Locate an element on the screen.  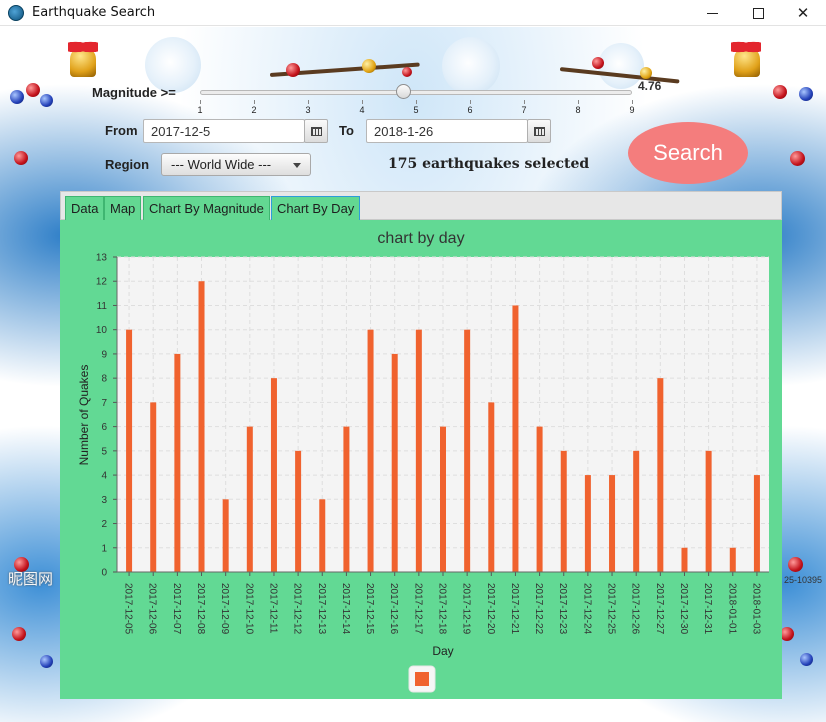
to-label: To is located at coordinates (346, 130).